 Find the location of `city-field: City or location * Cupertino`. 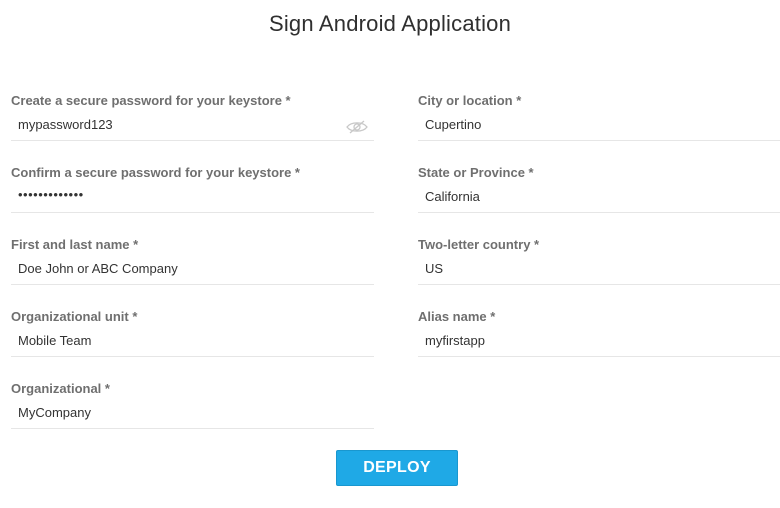

city-field: City or location * Cupertino is located at coordinates (599, 126).